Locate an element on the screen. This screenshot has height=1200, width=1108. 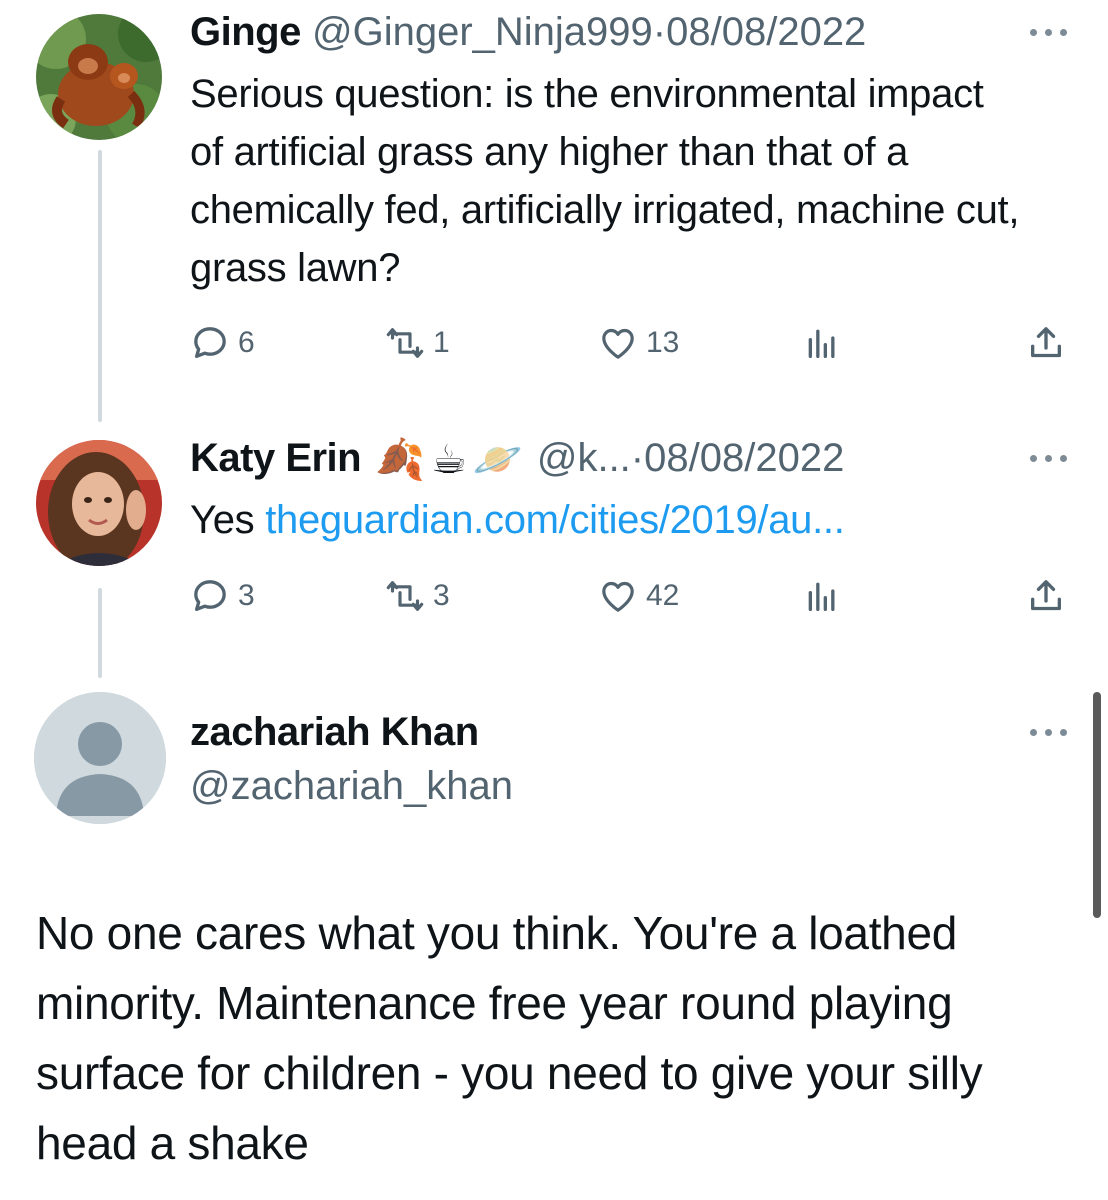
like-count: 13 is located at coordinates (663, 342).